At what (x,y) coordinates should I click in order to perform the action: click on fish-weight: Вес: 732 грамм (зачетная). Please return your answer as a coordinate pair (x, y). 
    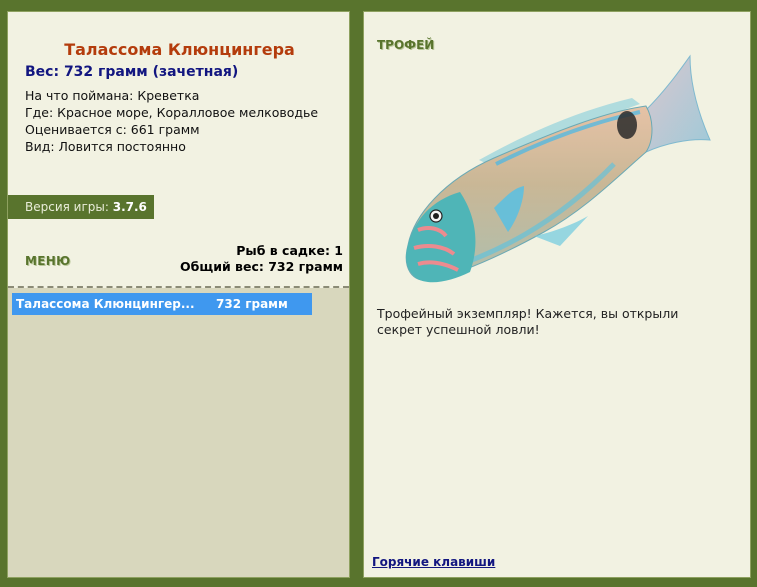
    Looking at the image, I should click on (132, 72).